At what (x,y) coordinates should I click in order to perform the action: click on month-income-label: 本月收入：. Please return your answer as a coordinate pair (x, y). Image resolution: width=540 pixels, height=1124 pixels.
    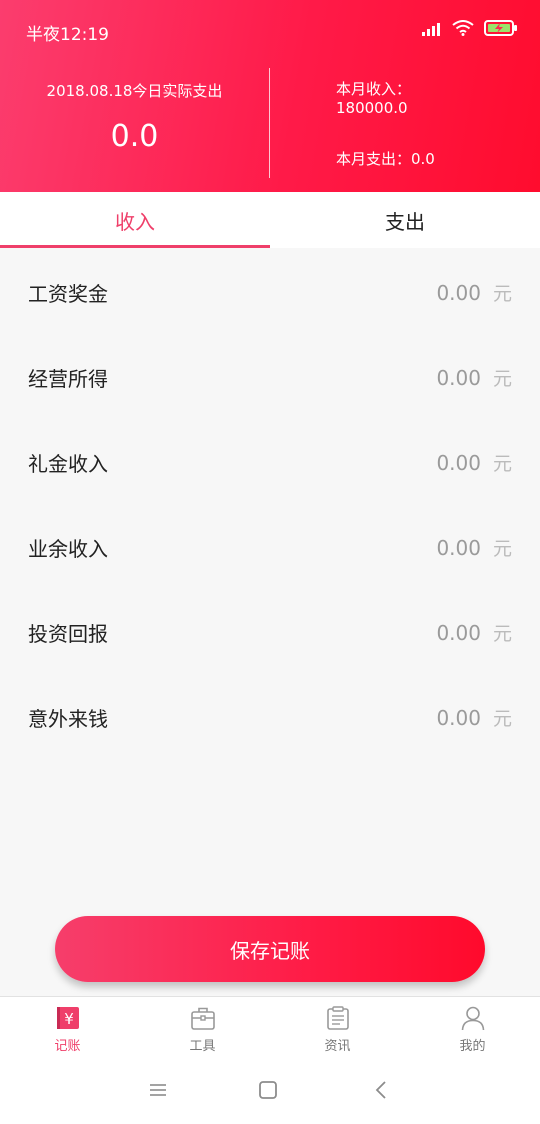
    Looking at the image, I should click on (374, 89).